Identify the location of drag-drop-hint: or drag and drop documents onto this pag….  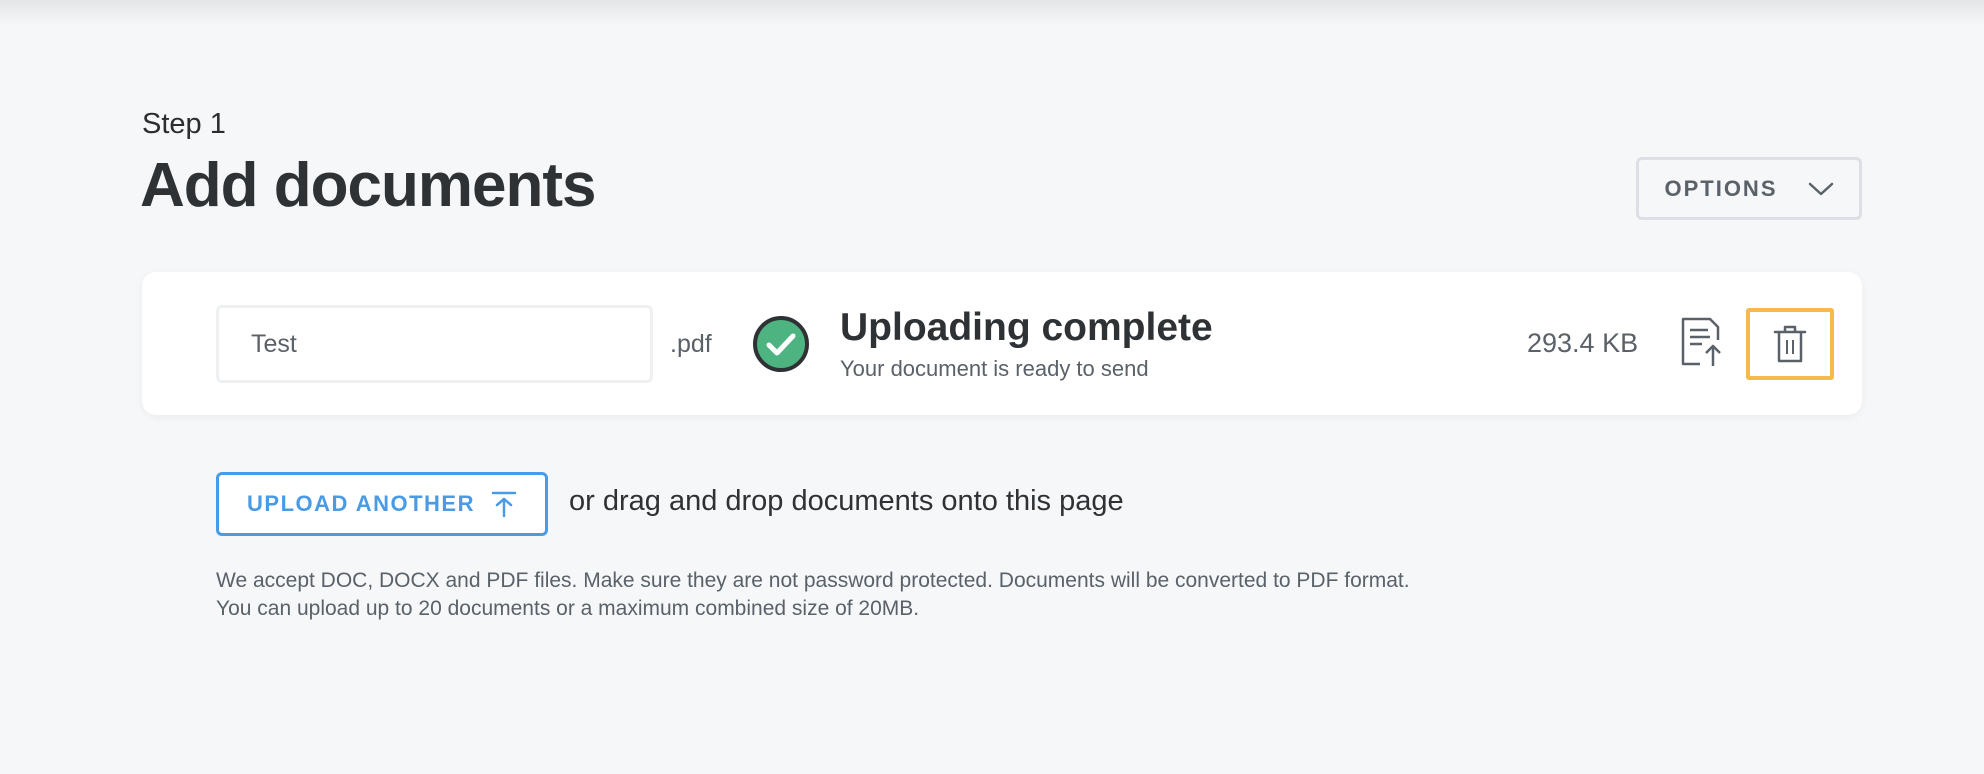
(846, 501).